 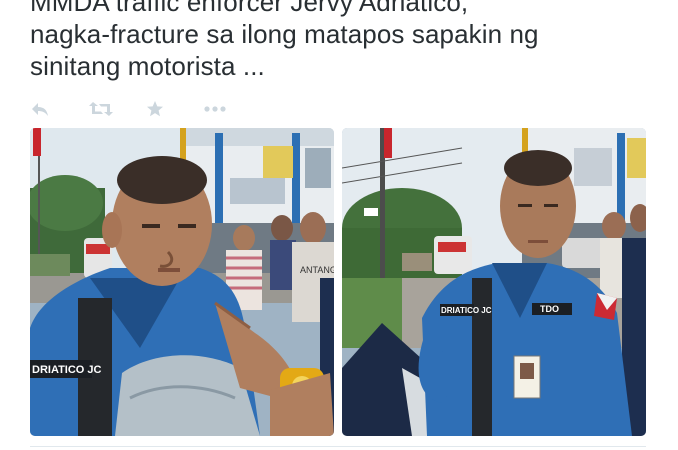 I want to click on star-icon, so click(x=155, y=109).